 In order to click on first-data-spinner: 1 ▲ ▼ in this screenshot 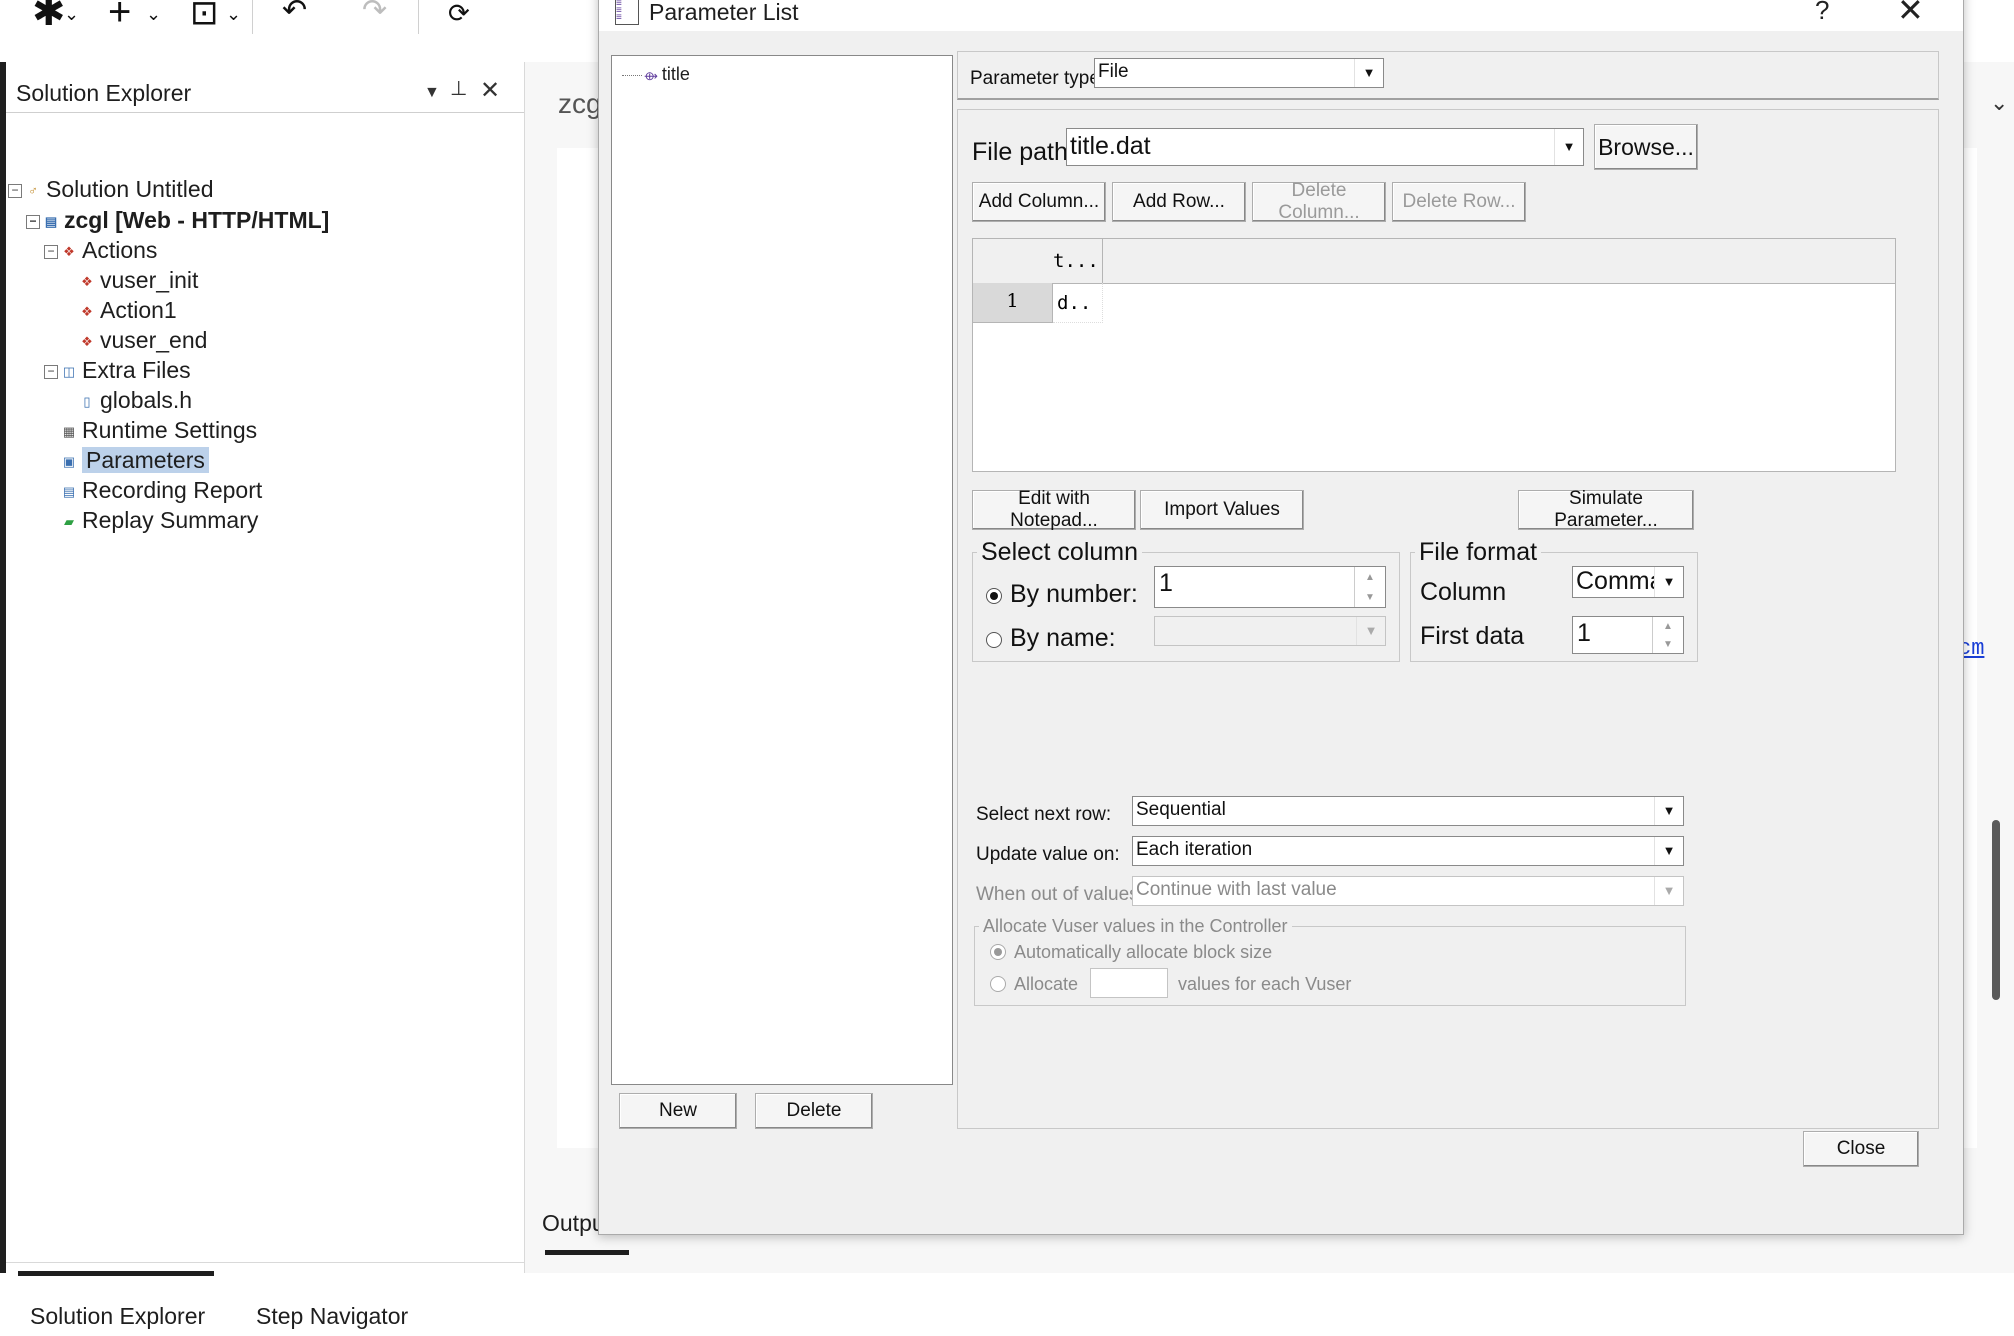, I will do `click(1628, 635)`.